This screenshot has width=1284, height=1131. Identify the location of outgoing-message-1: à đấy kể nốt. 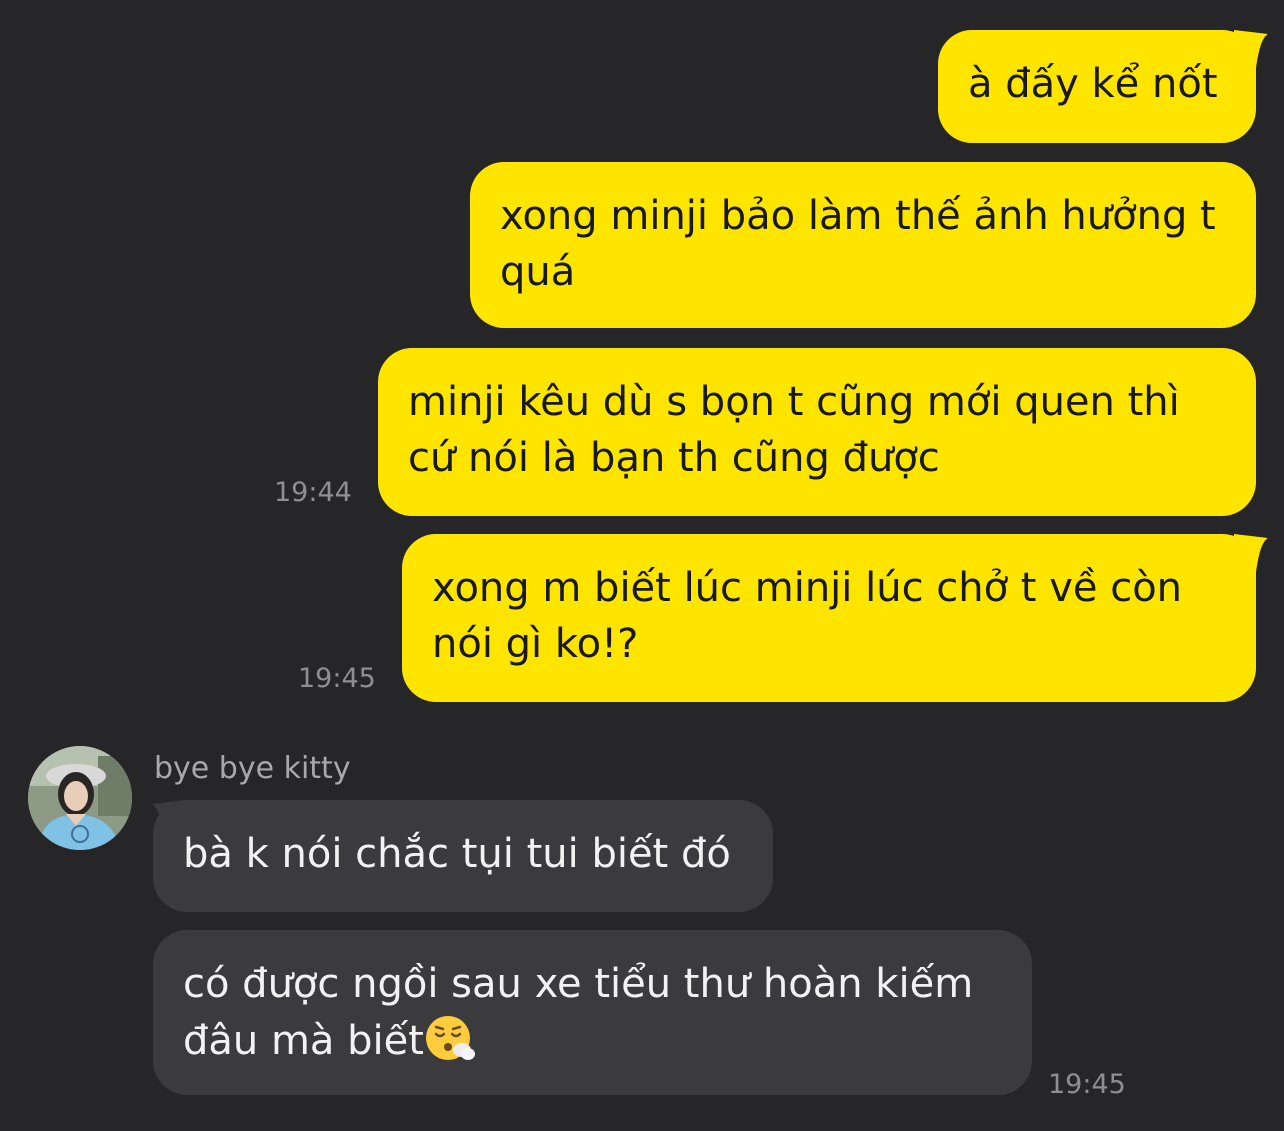
(1097, 86).